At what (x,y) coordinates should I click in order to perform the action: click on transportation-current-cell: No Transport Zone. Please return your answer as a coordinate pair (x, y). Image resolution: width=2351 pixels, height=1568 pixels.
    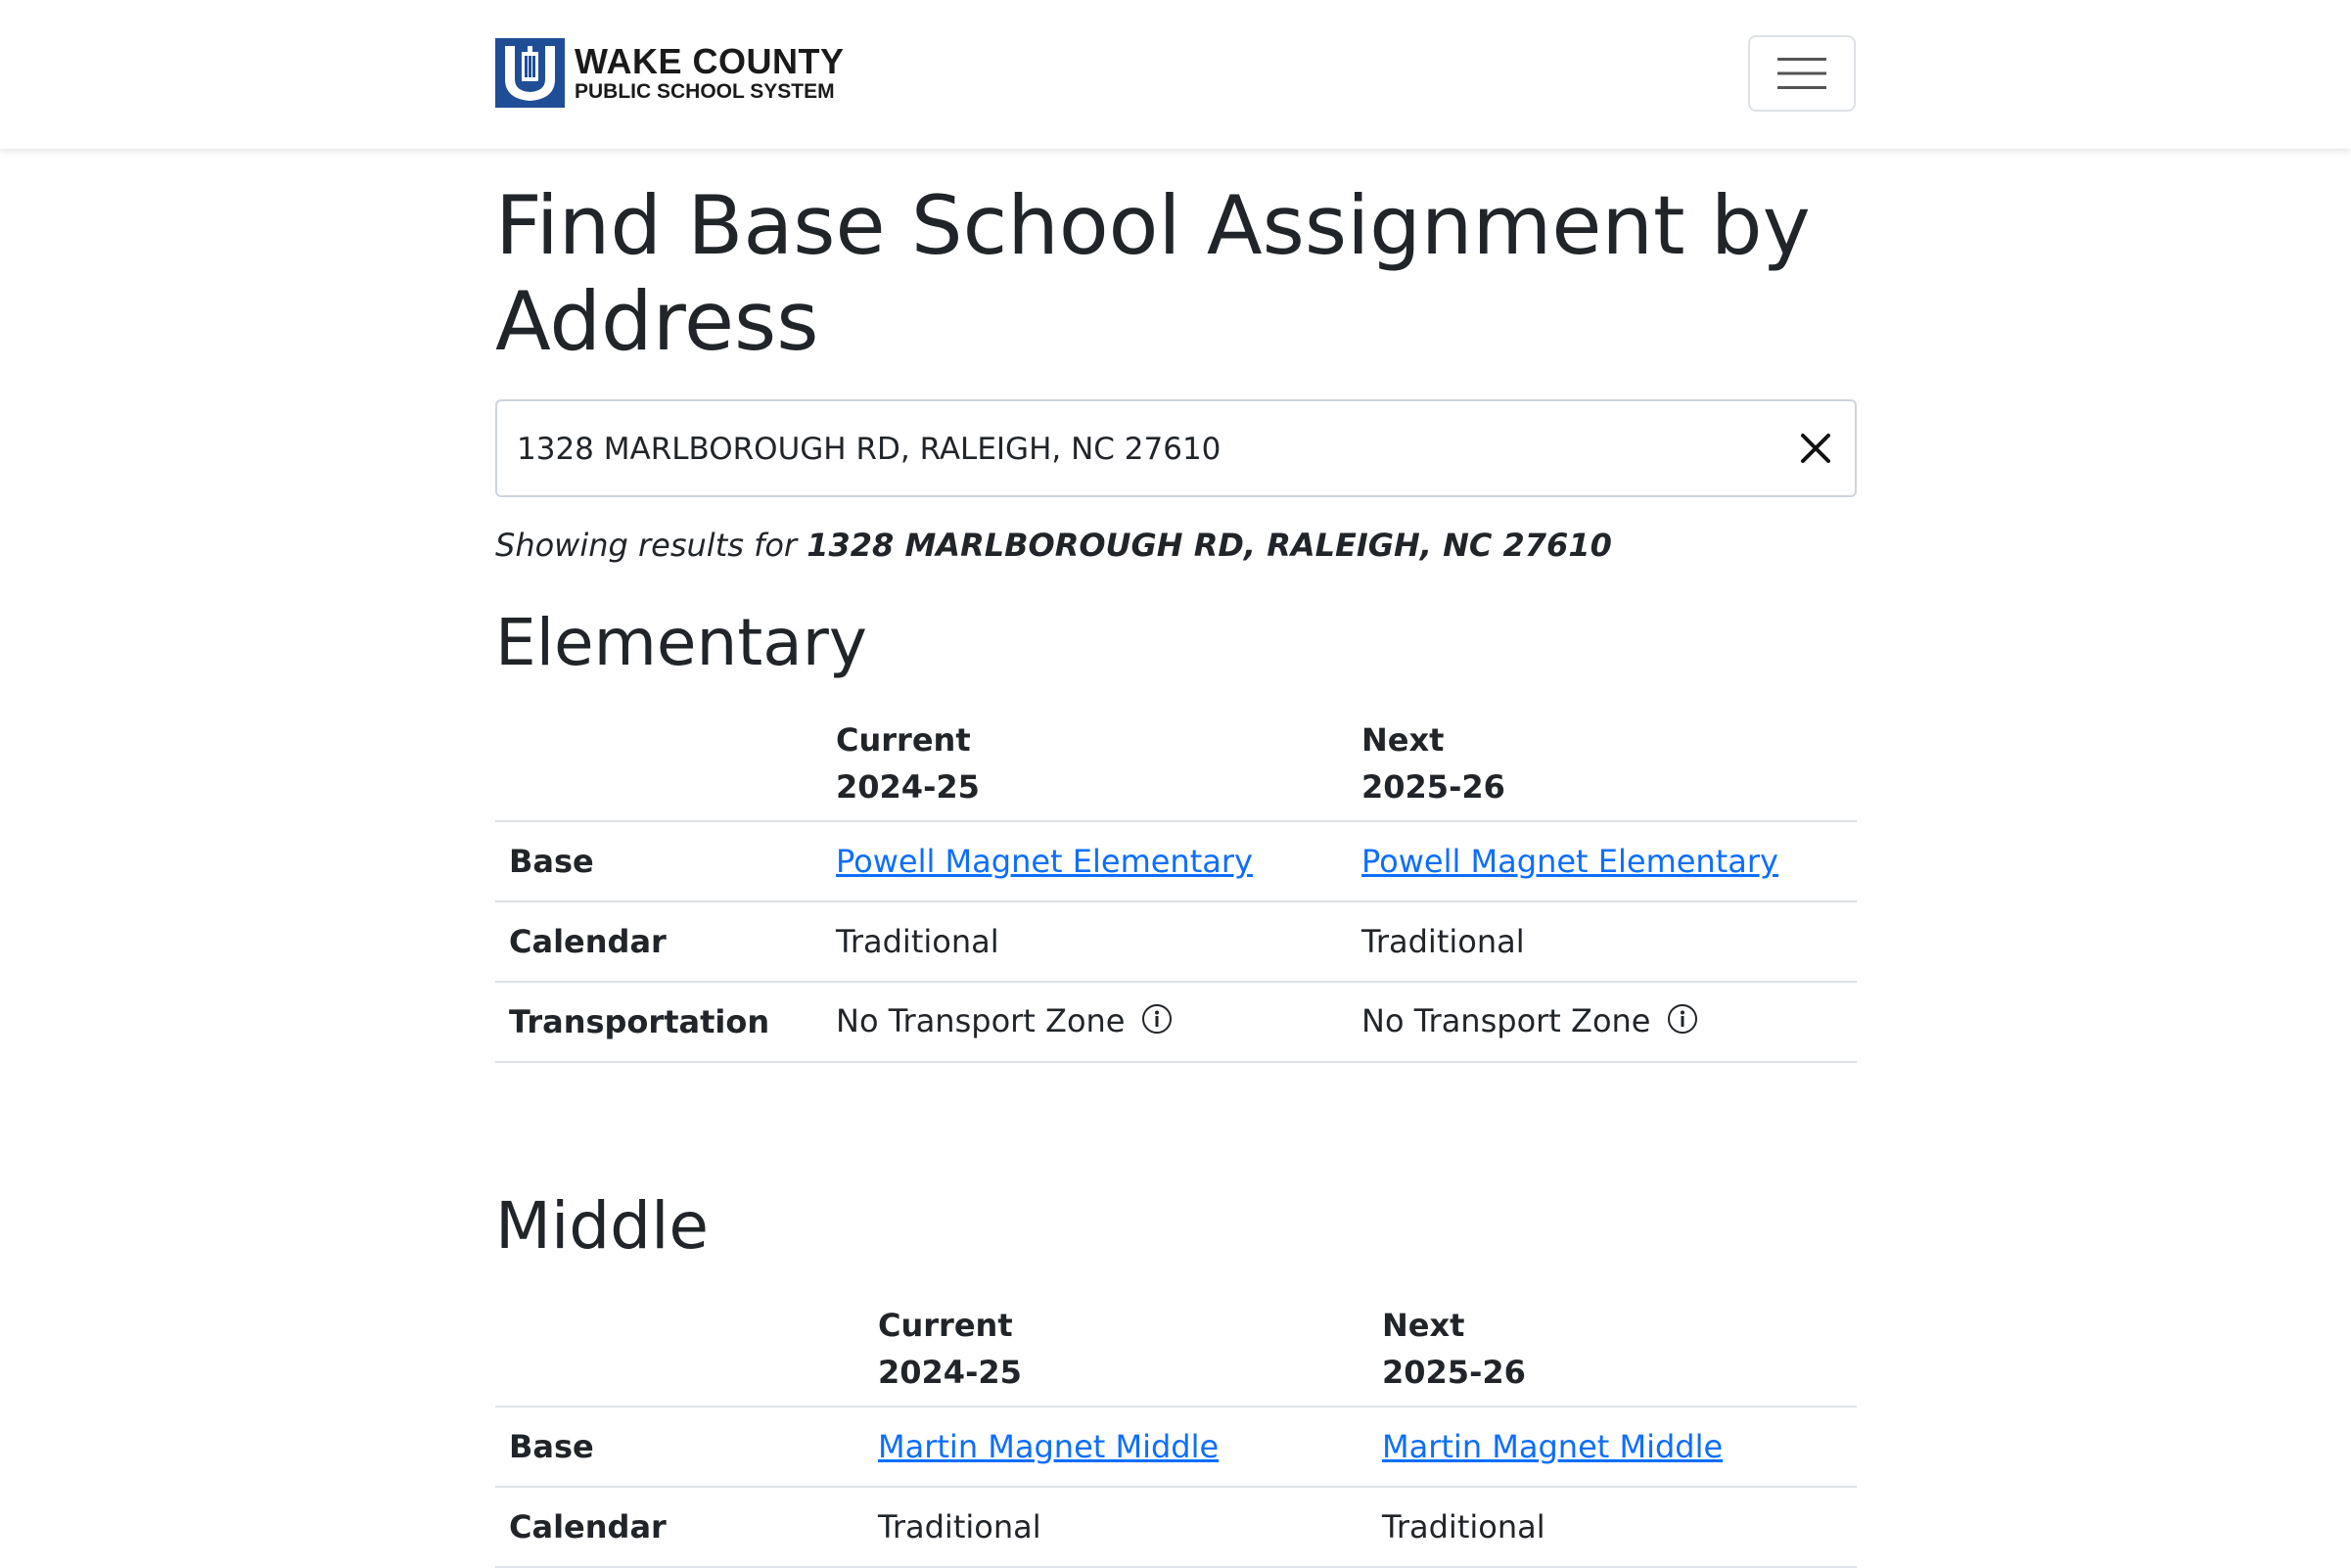
    Looking at the image, I should click on (1085, 1022).